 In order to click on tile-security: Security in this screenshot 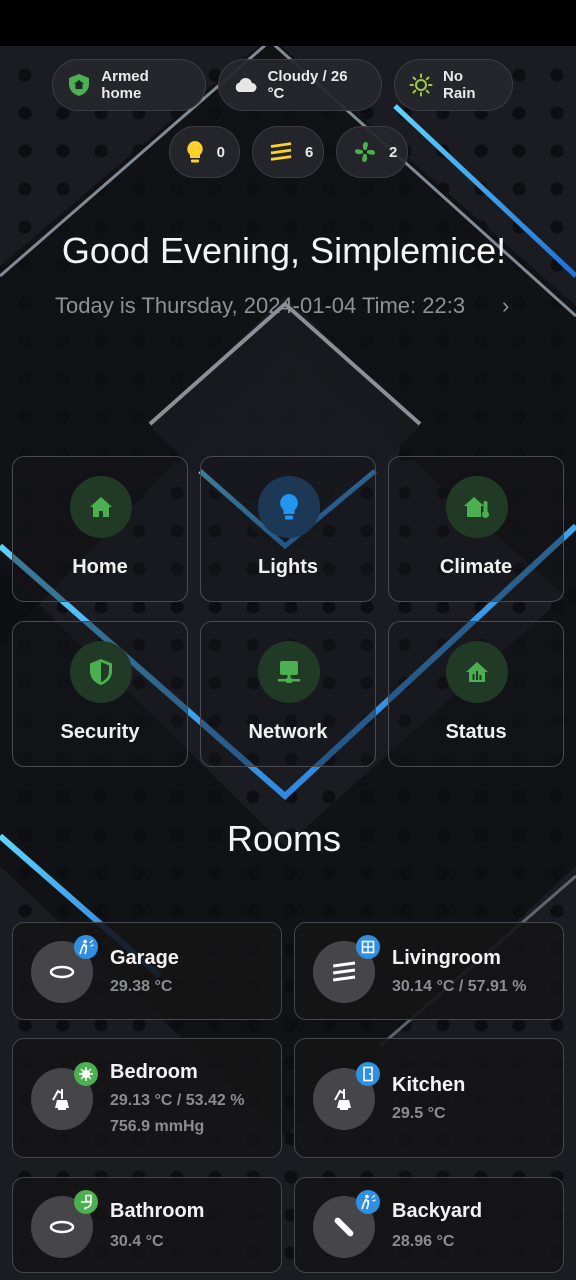, I will do `click(100, 694)`.